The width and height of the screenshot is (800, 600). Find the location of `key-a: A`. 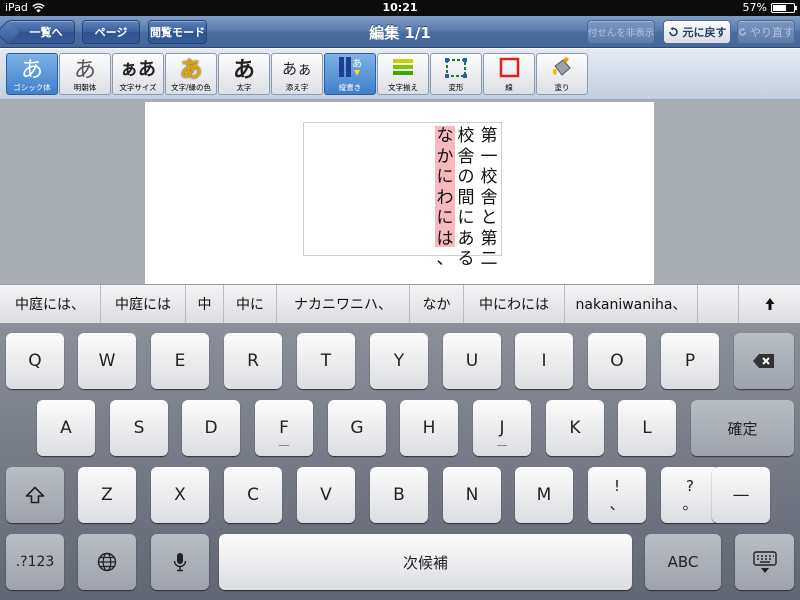

key-a: A is located at coordinates (66, 428).